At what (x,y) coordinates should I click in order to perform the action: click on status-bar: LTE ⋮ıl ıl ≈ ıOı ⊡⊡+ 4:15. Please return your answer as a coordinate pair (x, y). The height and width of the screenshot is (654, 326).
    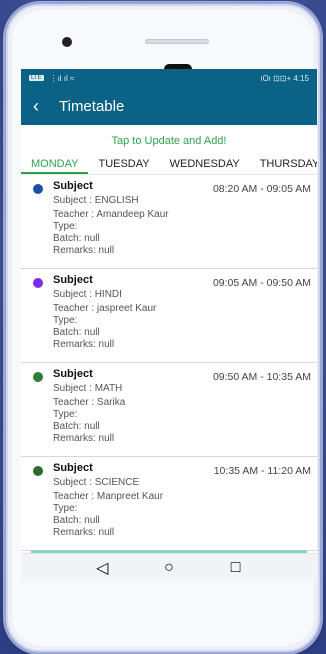
    Looking at the image, I should click on (169, 78).